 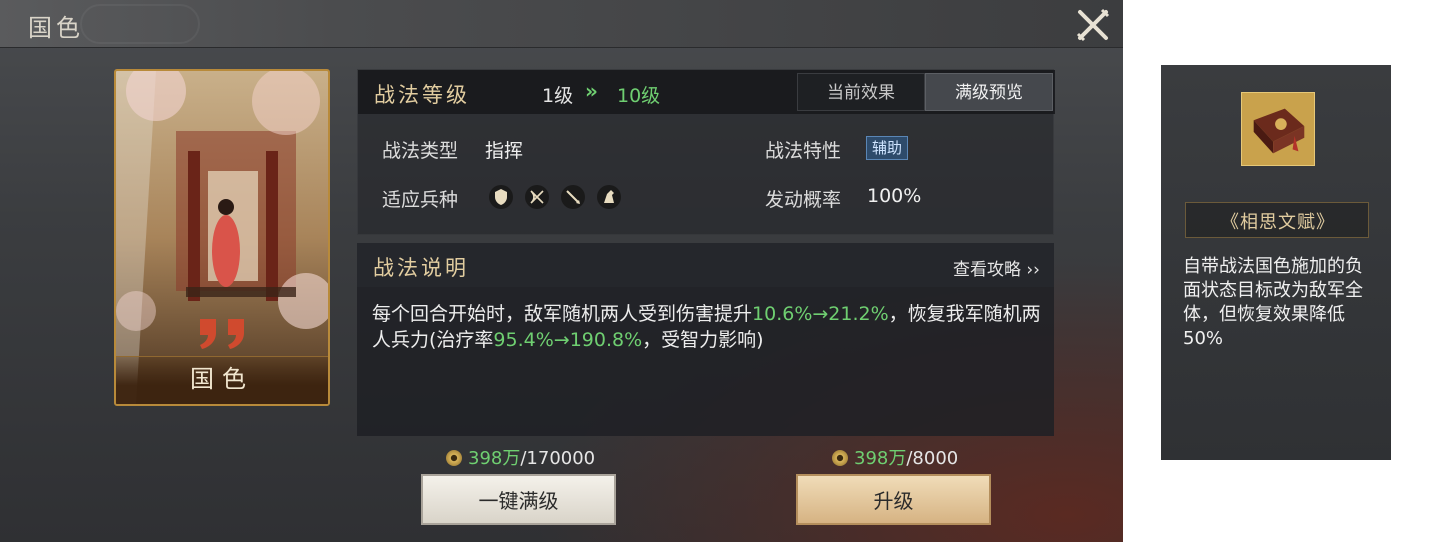 I want to click on title-decoration, so click(x=140, y=24).